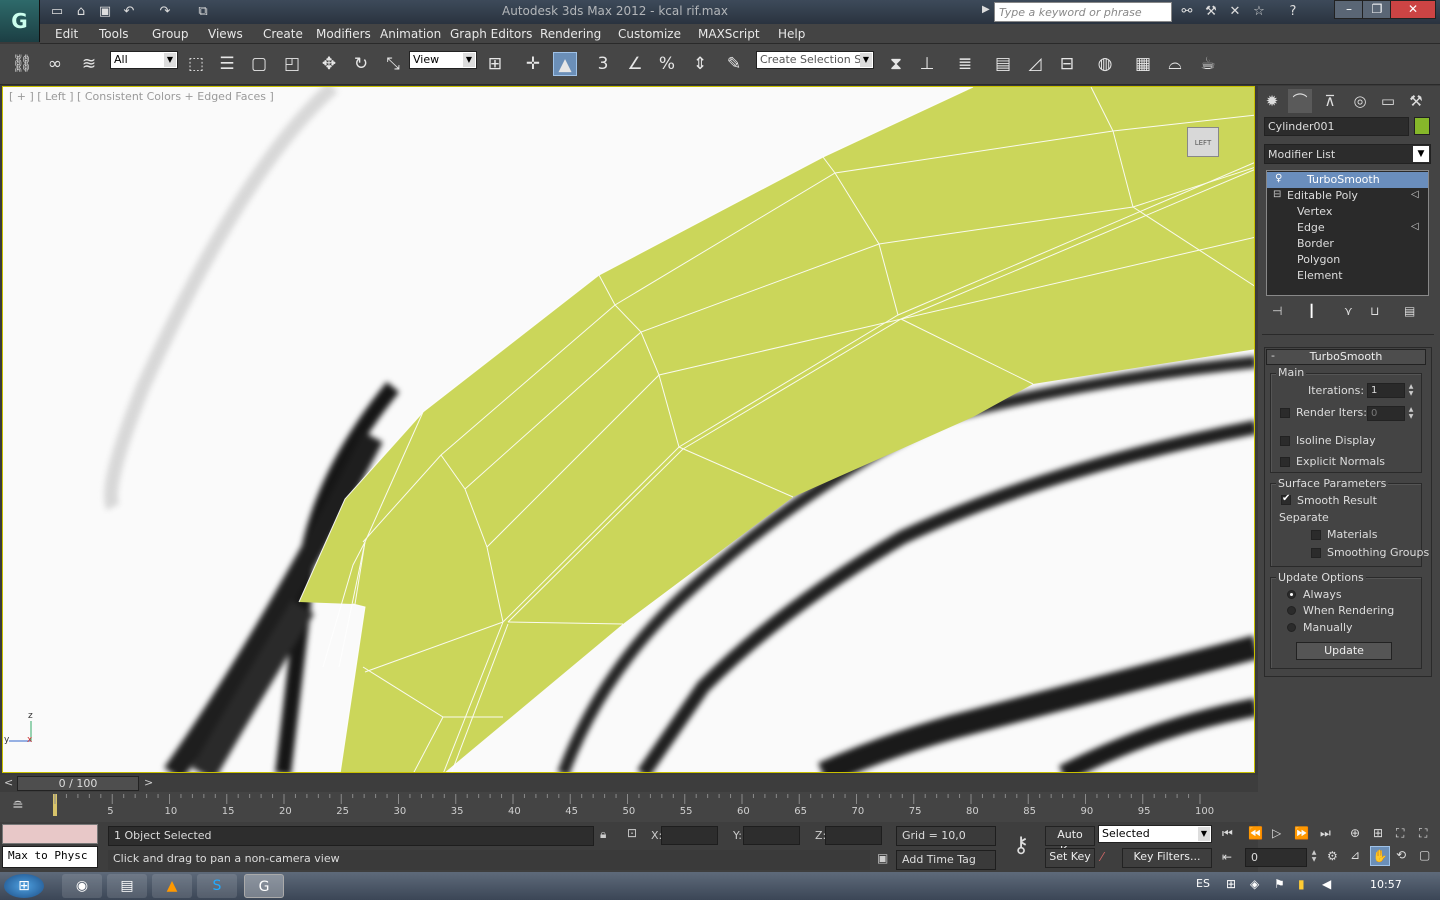 The image size is (1440, 900). I want to click on go-to-end-icon: ⏭, so click(1325, 833).